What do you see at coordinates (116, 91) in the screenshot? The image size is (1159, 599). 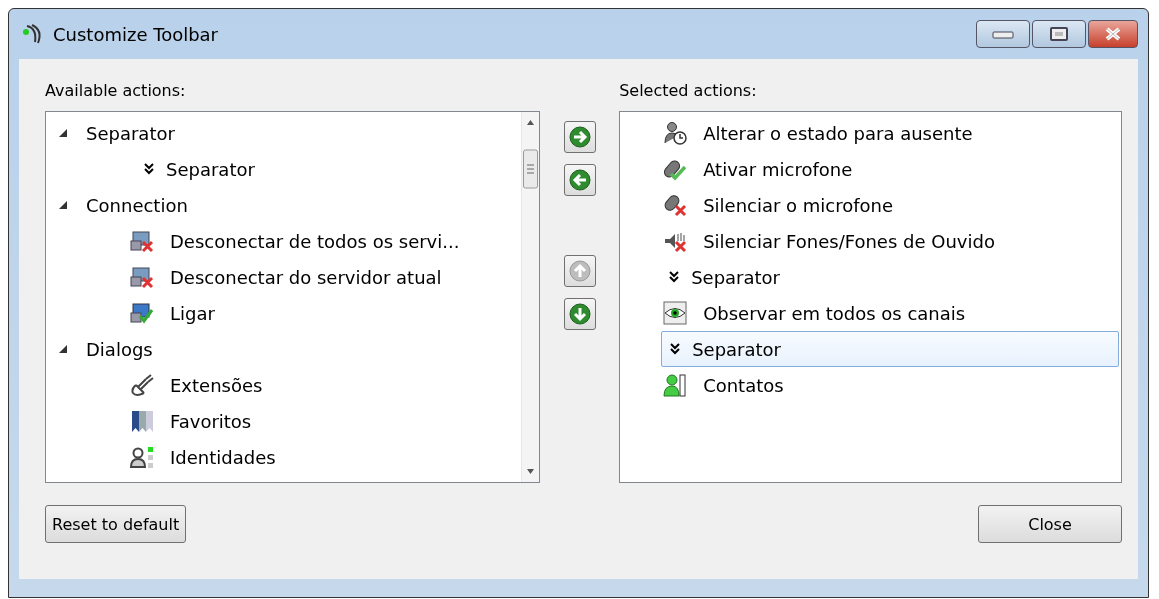 I see `available-actions-label: Available actions:` at bounding box center [116, 91].